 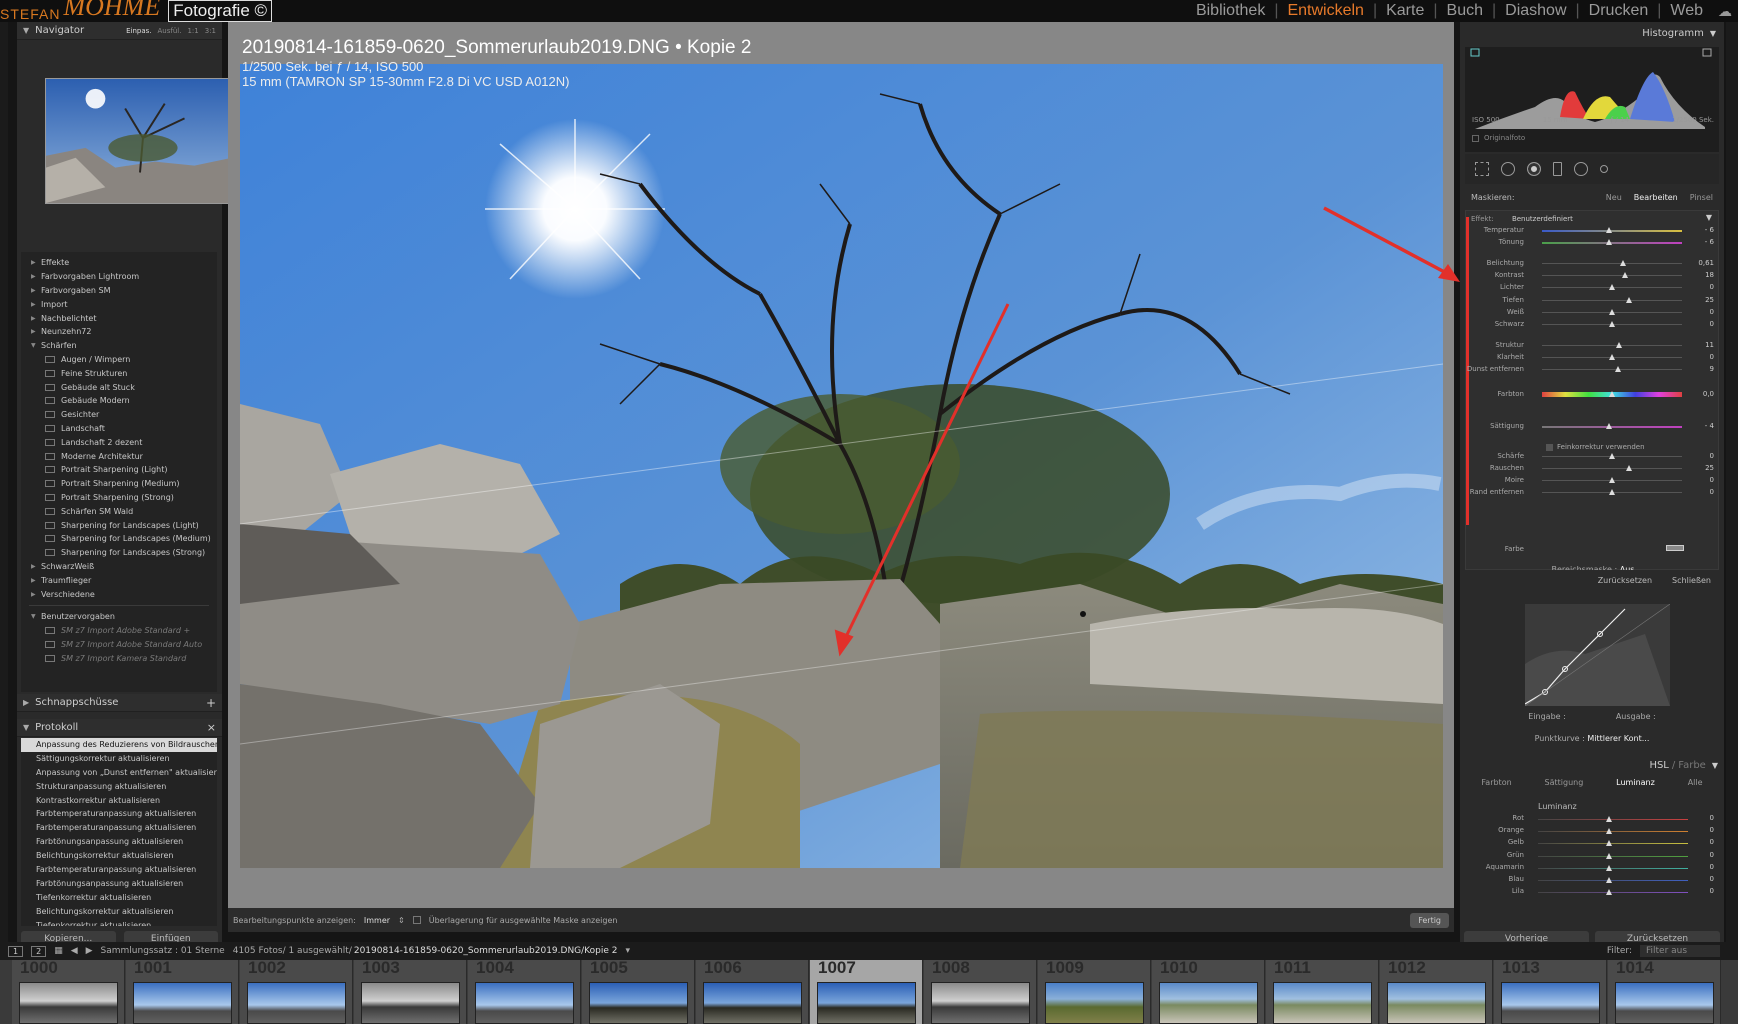 What do you see at coordinates (119, 318) in the screenshot?
I see `preset-folder: ▶ Nachbelichtet` at bounding box center [119, 318].